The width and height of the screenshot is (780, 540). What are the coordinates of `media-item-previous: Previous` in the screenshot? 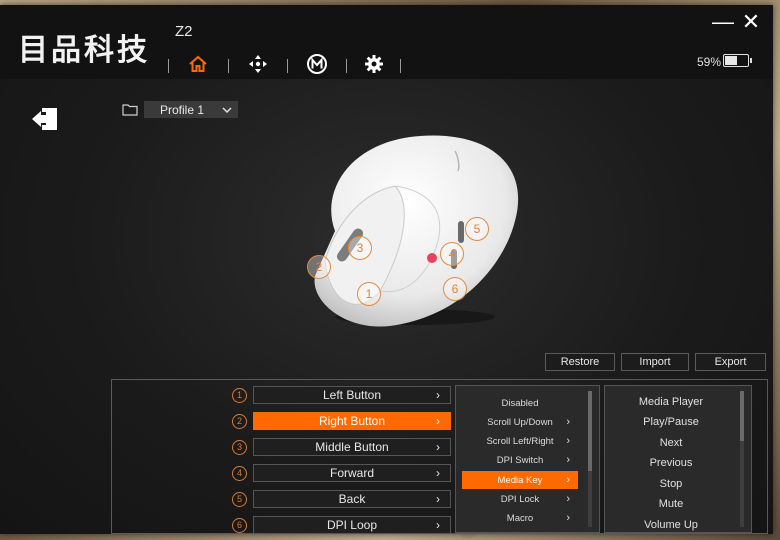 It's located at (671, 463).